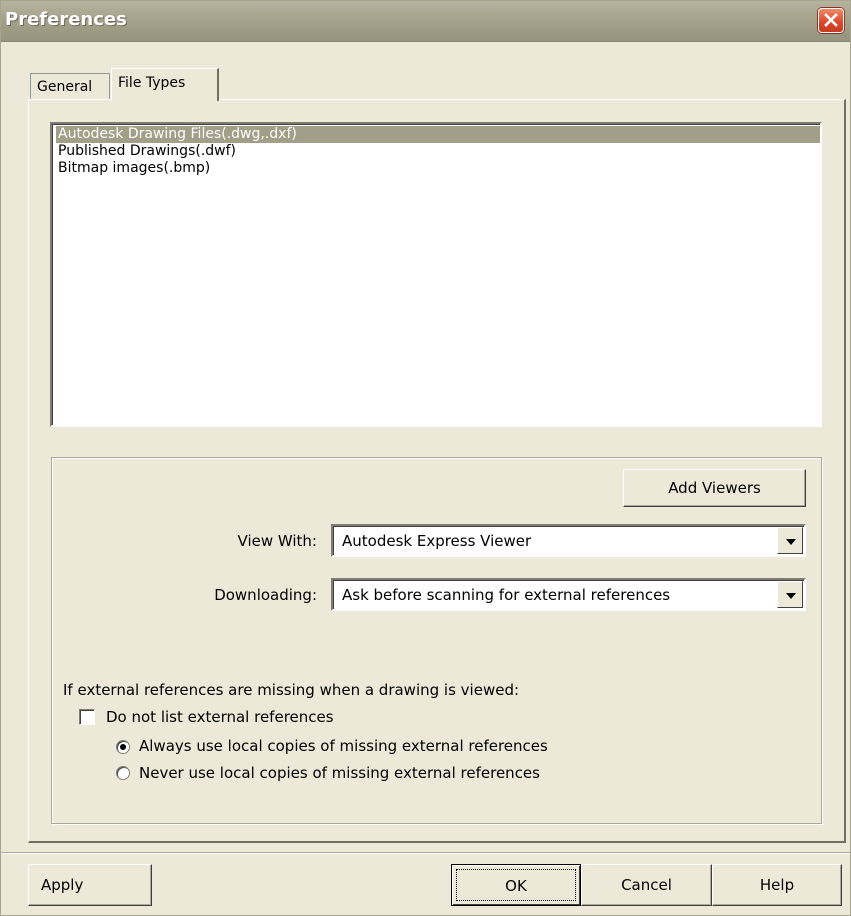 Image resolution: width=851 pixels, height=916 pixels. I want to click on view-with-value: Autodesk Express Viewer, so click(437, 541).